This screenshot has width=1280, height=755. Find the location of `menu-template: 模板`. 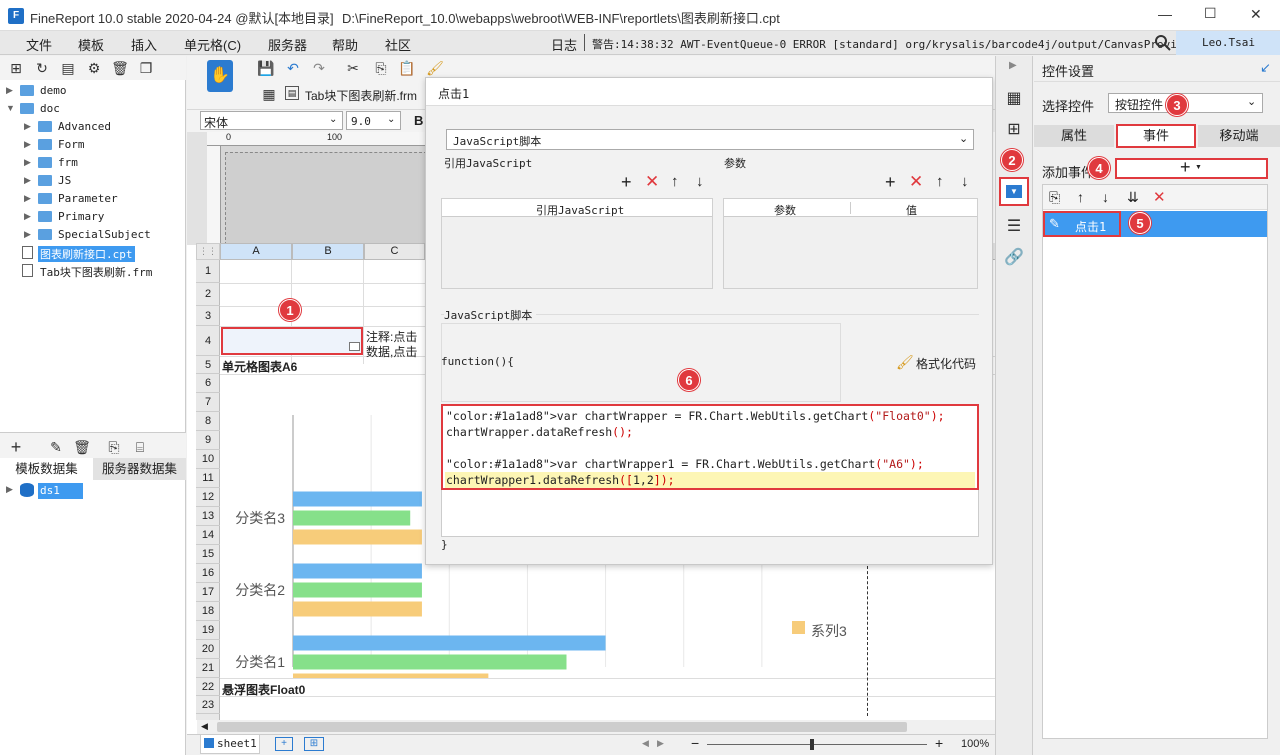

menu-template: 模板 is located at coordinates (91, 44).